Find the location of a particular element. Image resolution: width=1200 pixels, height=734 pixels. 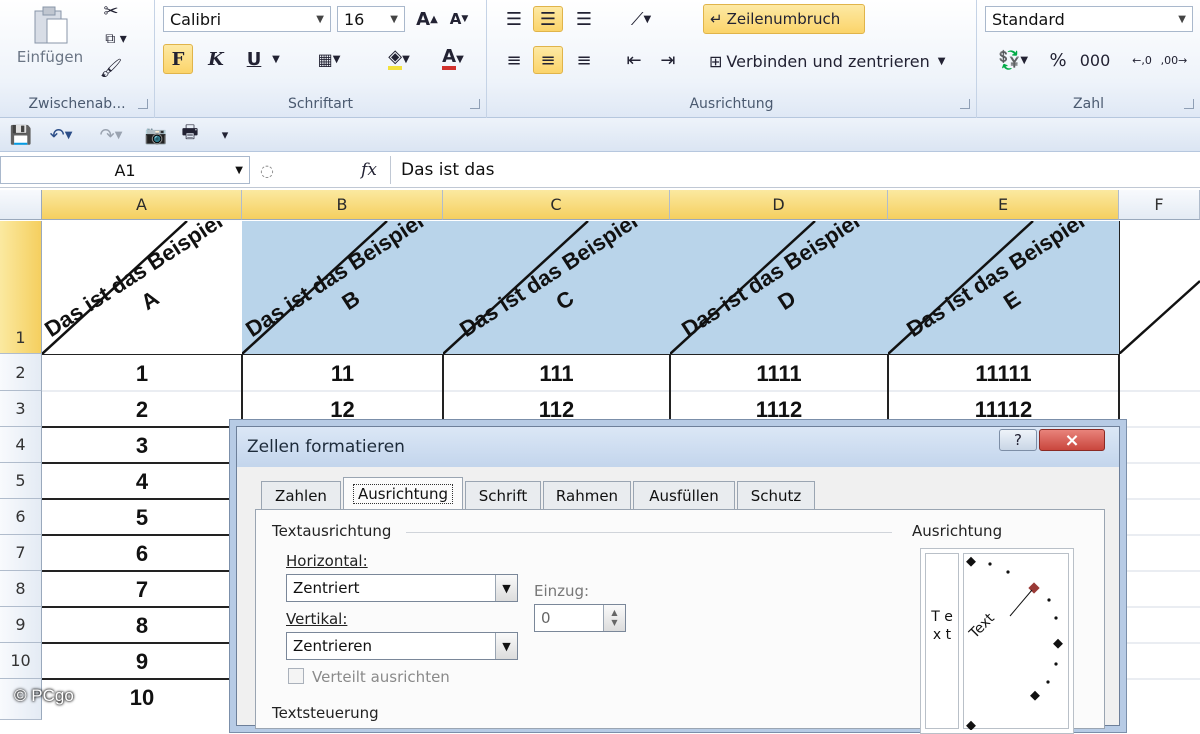

column-header-d: D is located at coordinates (779, 205).